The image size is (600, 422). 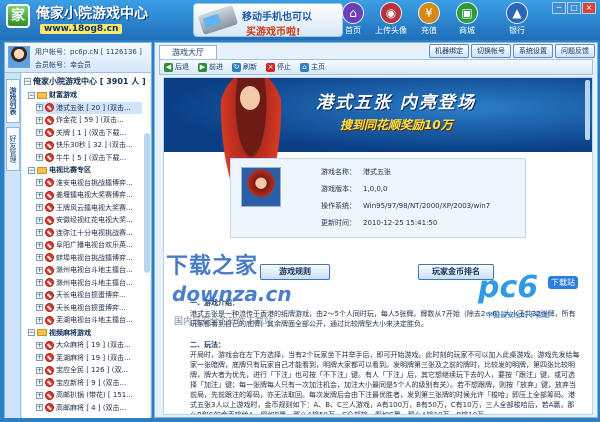 I want to click on tree-row-label: 财富游戏, so click(x=63, y=95).